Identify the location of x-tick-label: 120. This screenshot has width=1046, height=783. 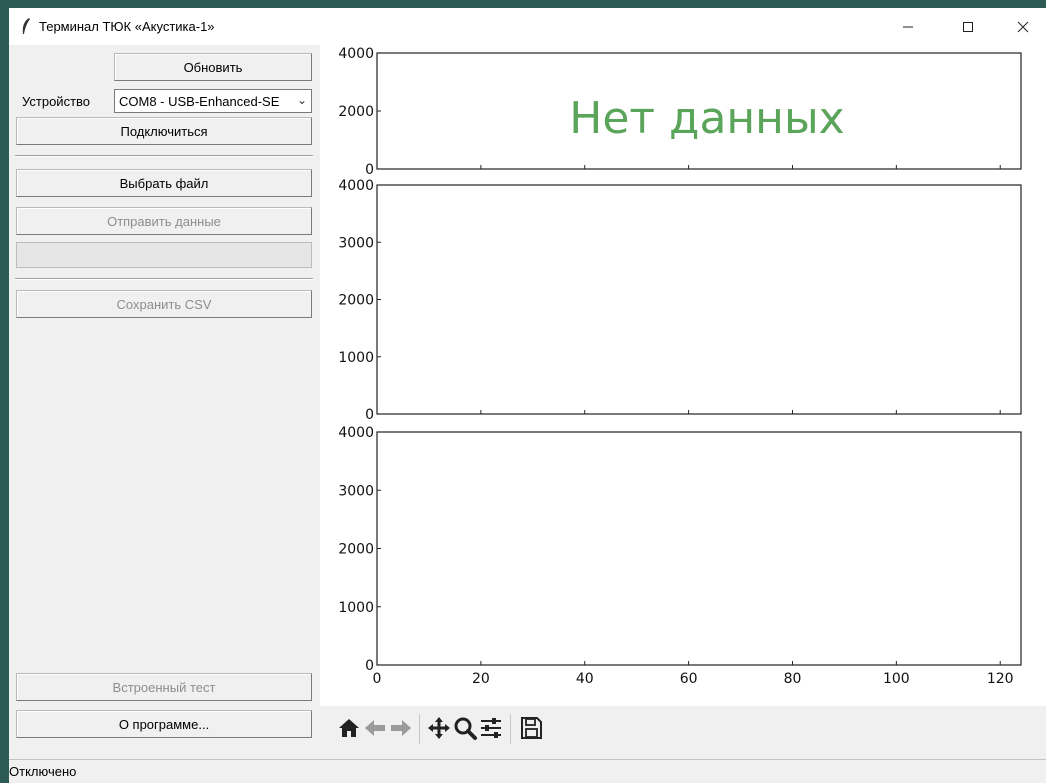
(1000, 679).